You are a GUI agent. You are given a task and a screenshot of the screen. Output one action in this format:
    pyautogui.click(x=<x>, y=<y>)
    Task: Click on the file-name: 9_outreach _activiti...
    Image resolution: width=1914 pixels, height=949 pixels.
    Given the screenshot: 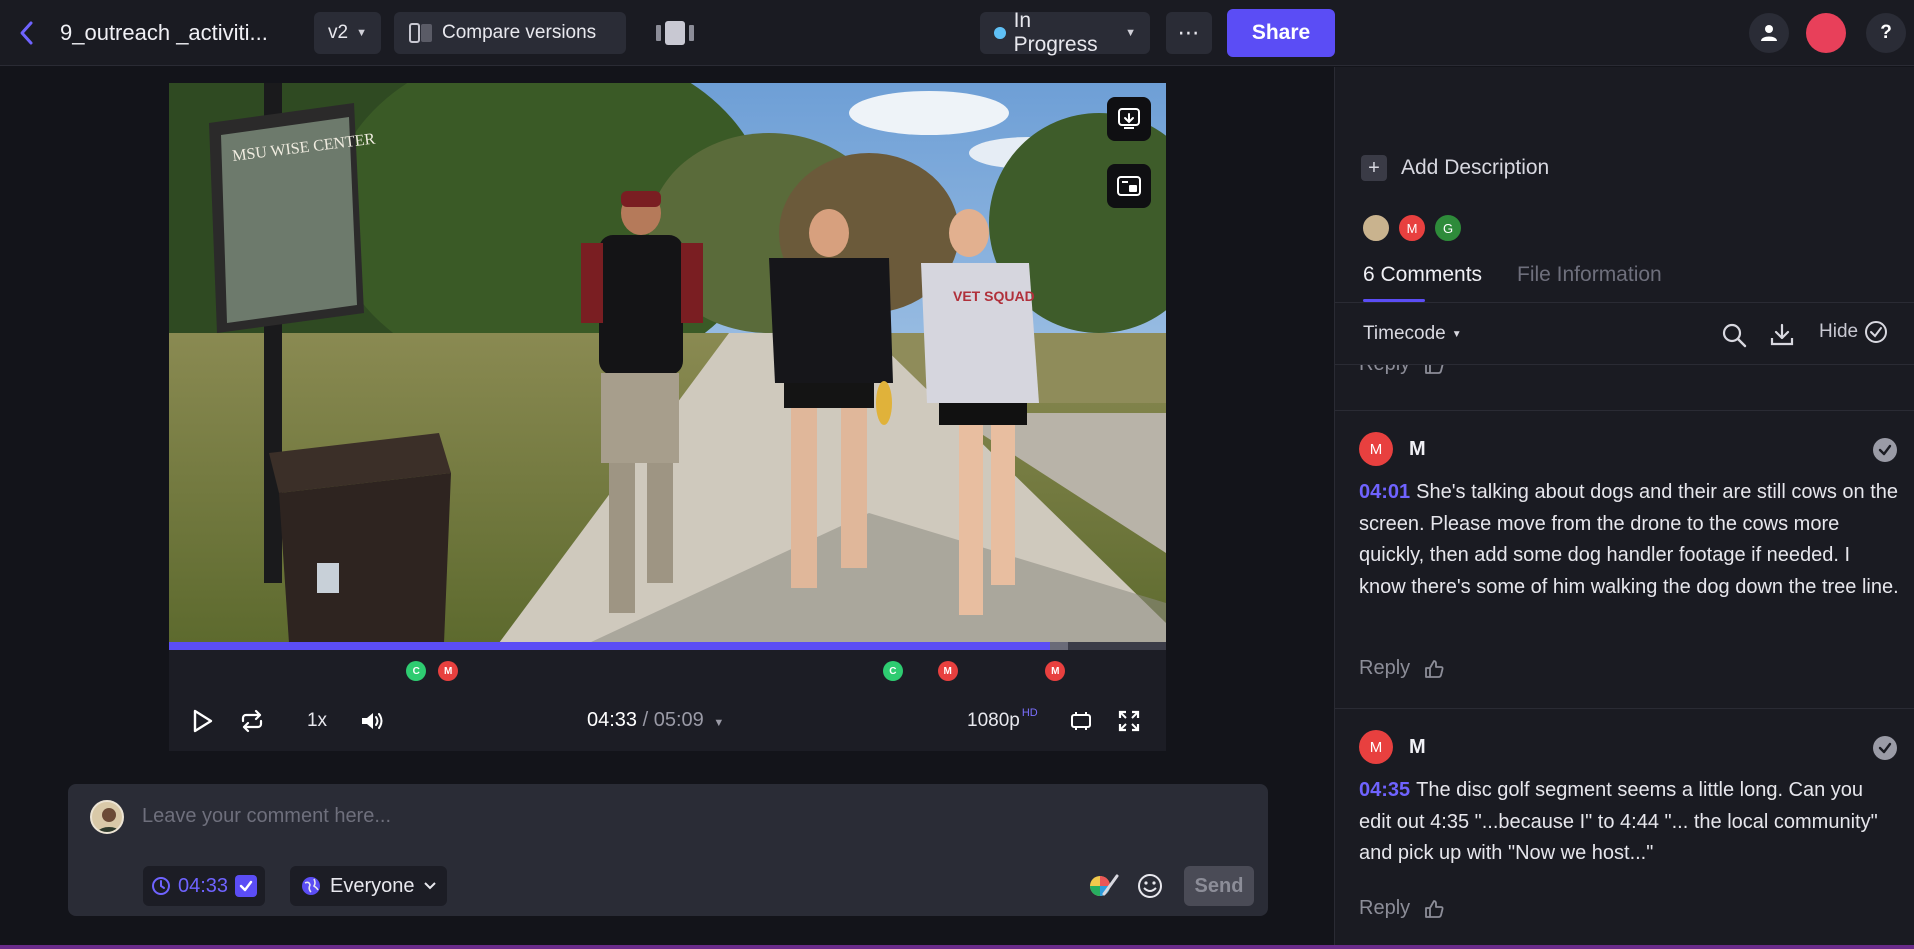 What is the action you would take?
    pyautogui.click(x=164, y=33)
    